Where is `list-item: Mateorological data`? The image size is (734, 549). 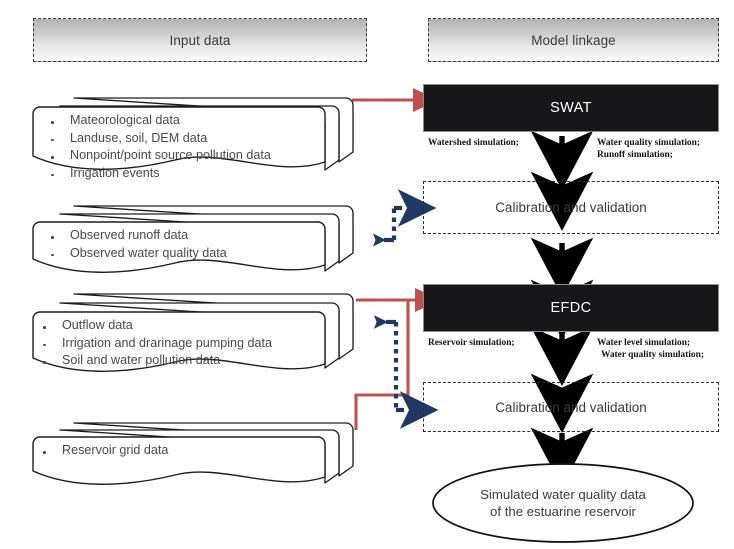 list-item: Mateorological data is located at coordinates (159, 121).